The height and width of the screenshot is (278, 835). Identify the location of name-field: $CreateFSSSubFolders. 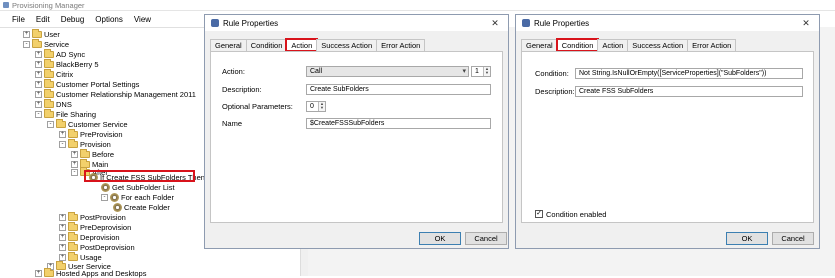
(398, 123).